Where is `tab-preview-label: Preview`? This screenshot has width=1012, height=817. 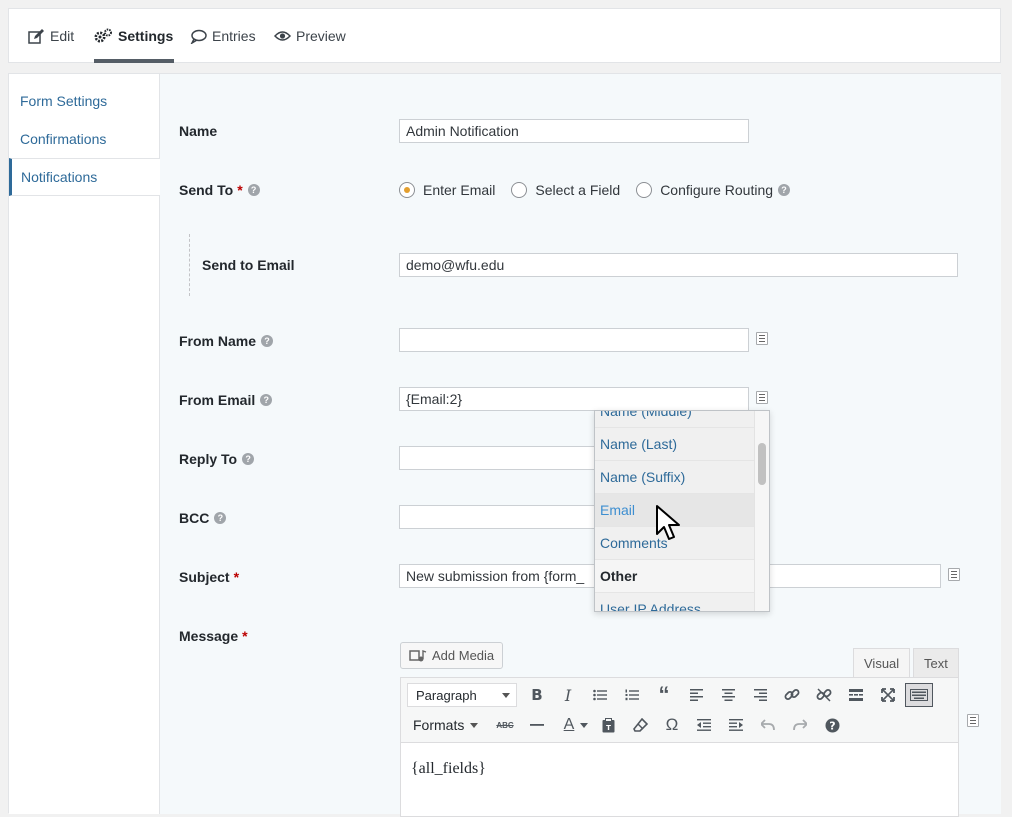
tab-preview-label: Preview is located at coordinates (321, 36).